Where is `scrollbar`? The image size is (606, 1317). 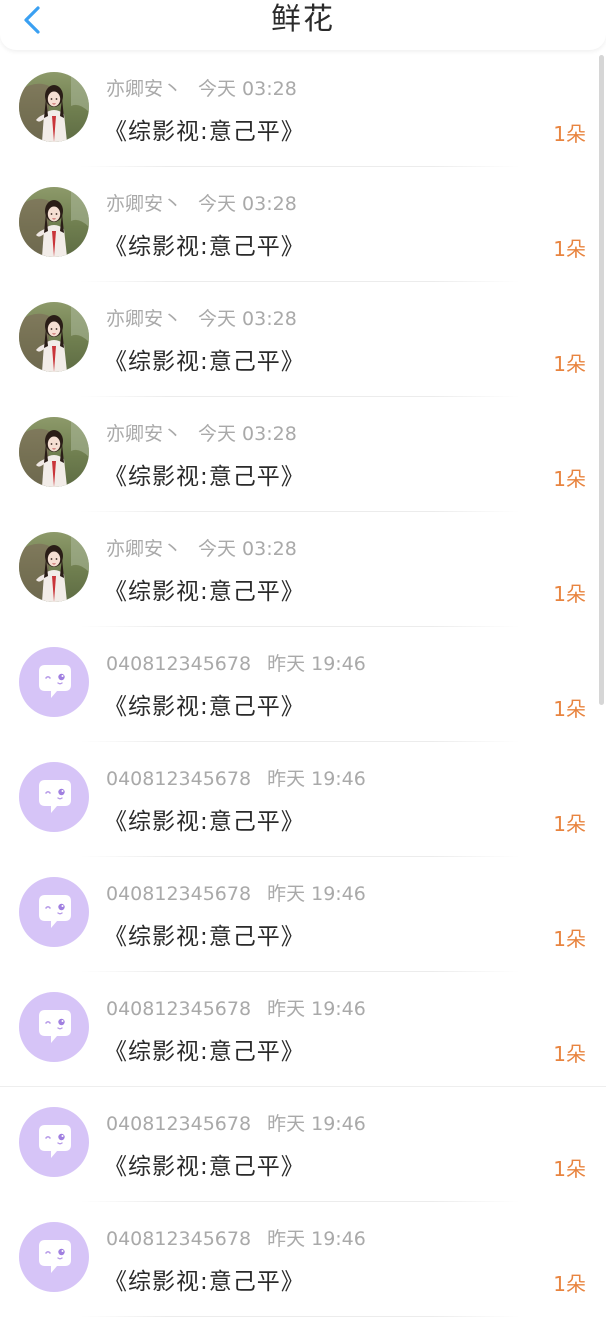
scrollbar is located at coordinates (601, 380).